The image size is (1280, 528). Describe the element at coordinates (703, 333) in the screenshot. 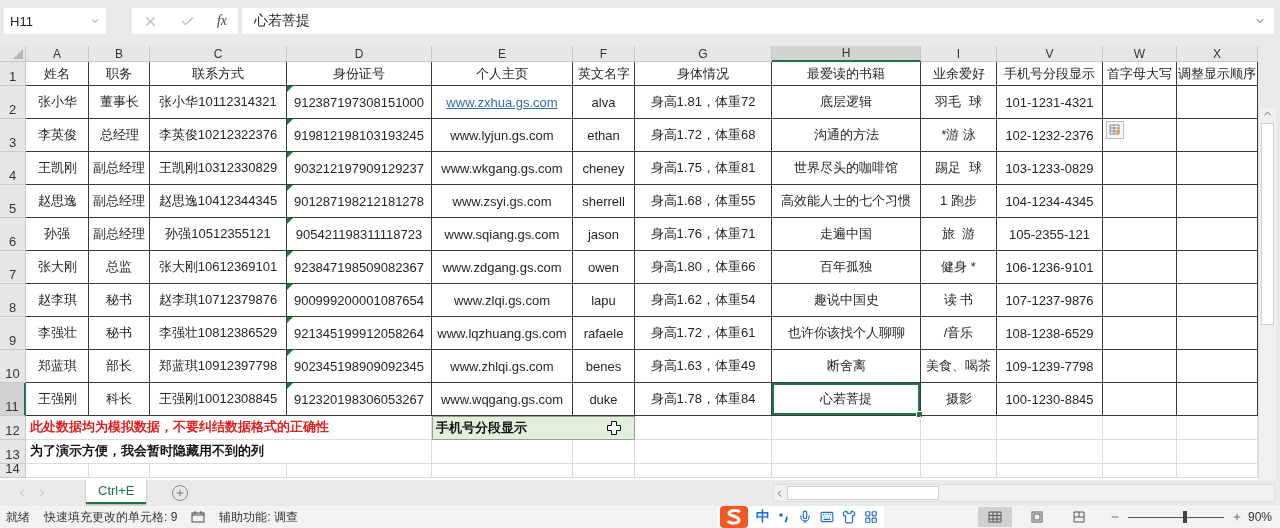

I see `table-cell: 身高1.72，体重61` at that location.